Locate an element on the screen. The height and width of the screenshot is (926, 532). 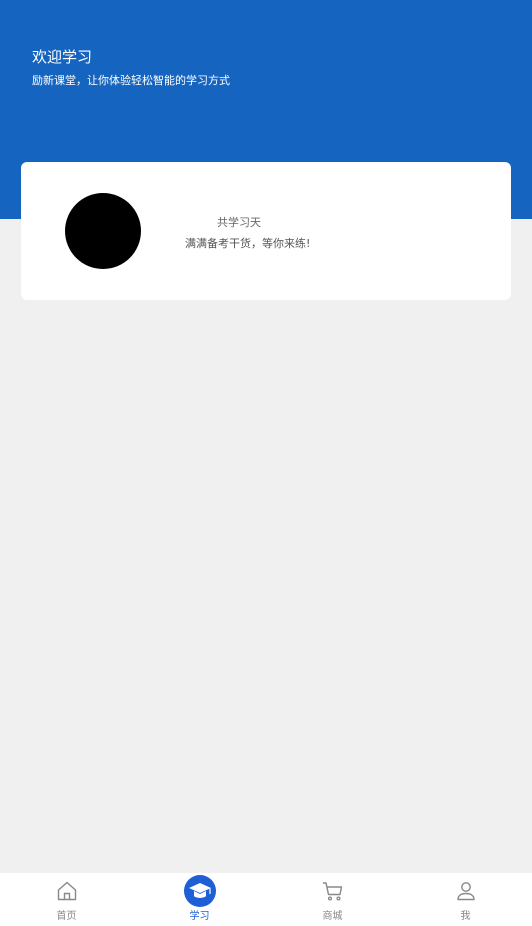
card-tagline: 满满备考干货，等你来练! is located at coordinates (248, 243).